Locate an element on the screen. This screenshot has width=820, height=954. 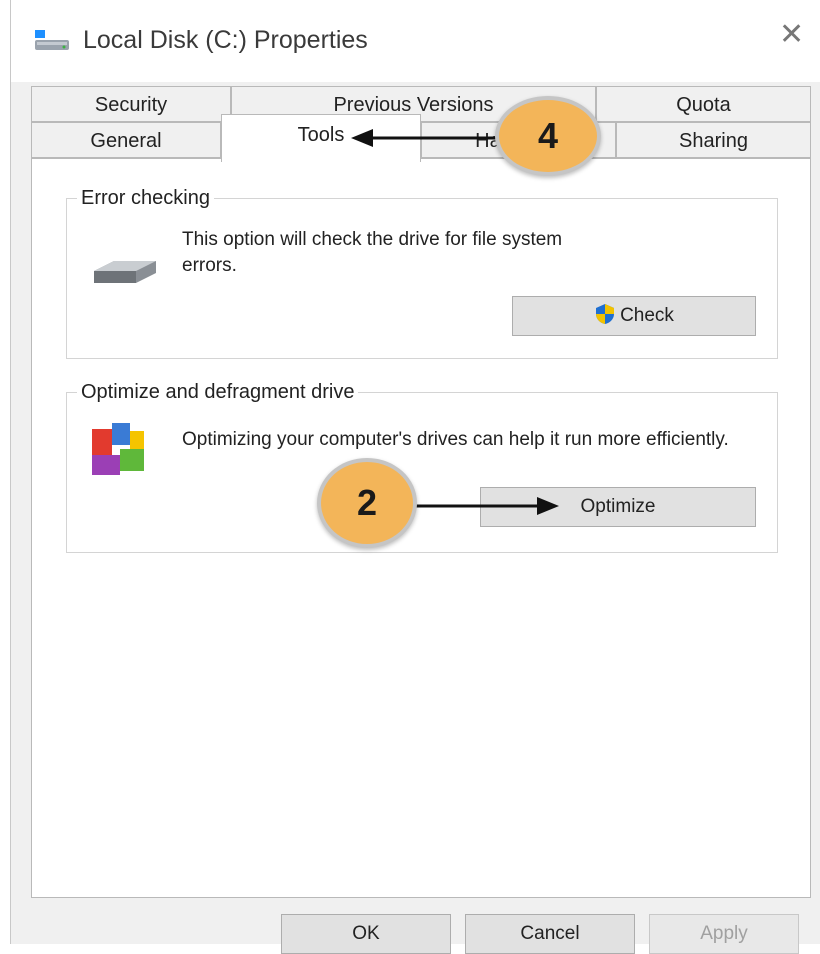
optimize-legend: Optimize and defragment drive is located at coordinates (218, 392).